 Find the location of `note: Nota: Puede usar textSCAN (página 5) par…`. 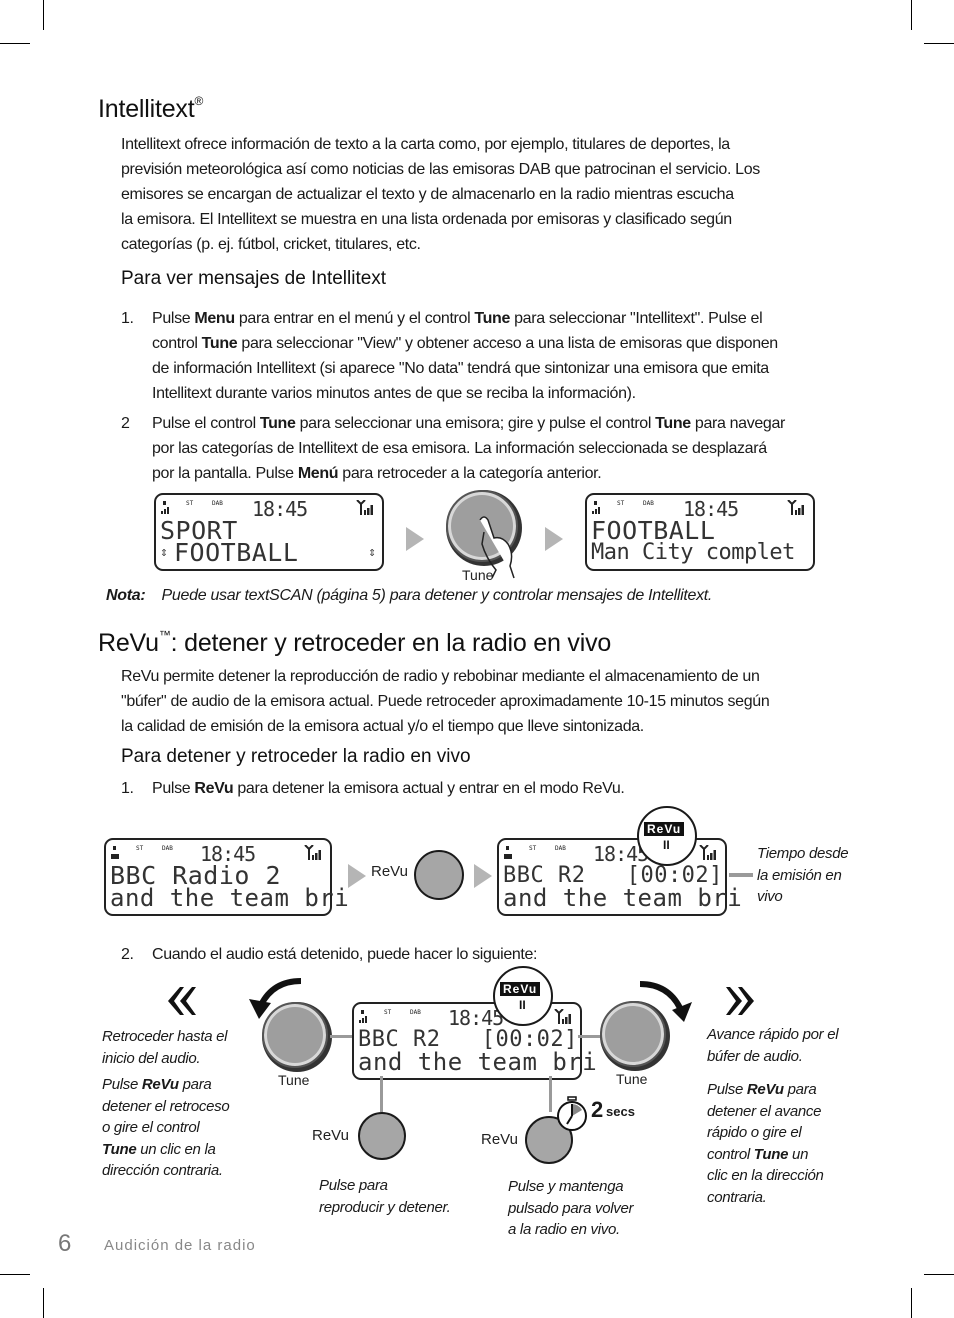

note: Nota: Puede usar textSCAN (página 5) par… is located at coordinates (409, 596).